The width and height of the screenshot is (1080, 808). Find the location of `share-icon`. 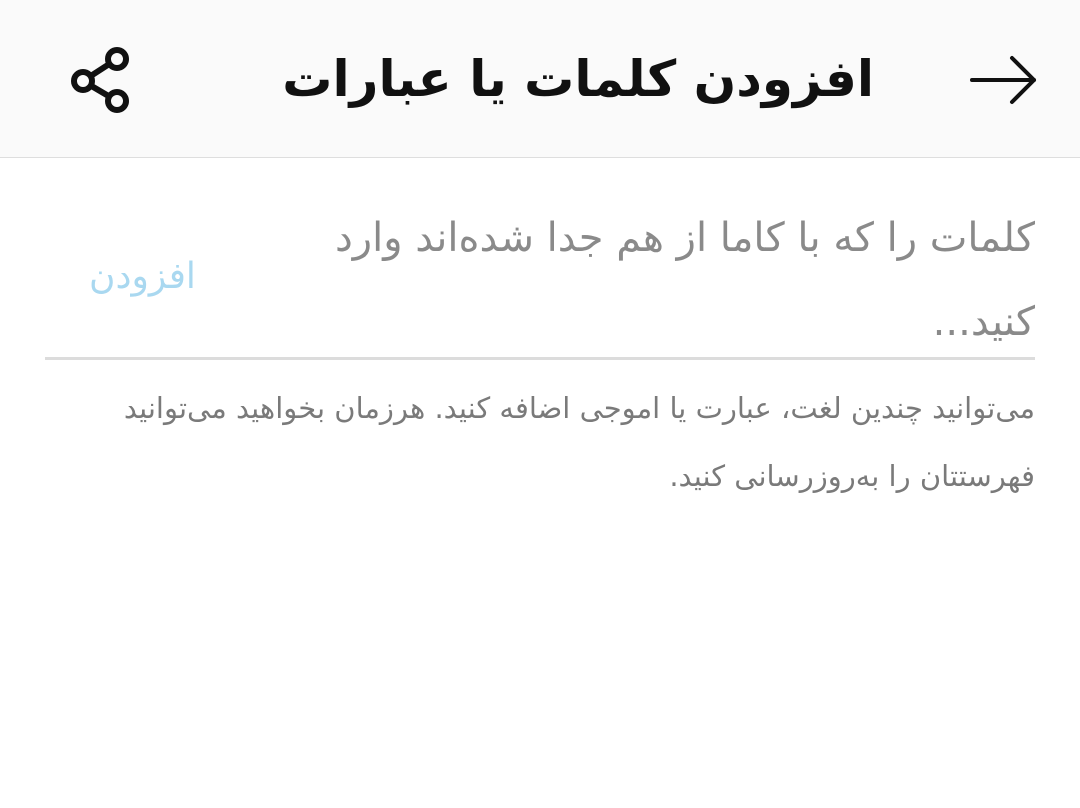

share-icon is located at coordinates (100, 80).